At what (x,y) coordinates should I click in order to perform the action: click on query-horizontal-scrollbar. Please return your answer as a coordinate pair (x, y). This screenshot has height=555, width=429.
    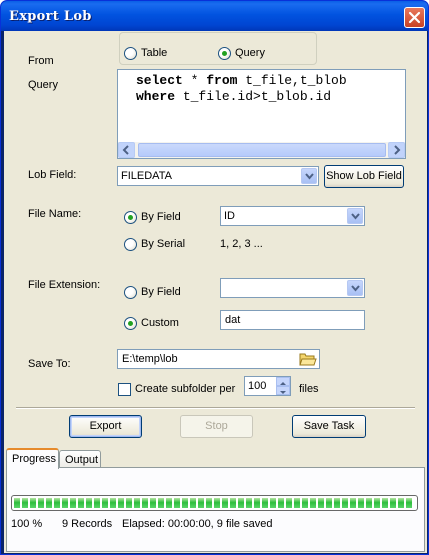
    Looking at the image, I should click on (261, 150).